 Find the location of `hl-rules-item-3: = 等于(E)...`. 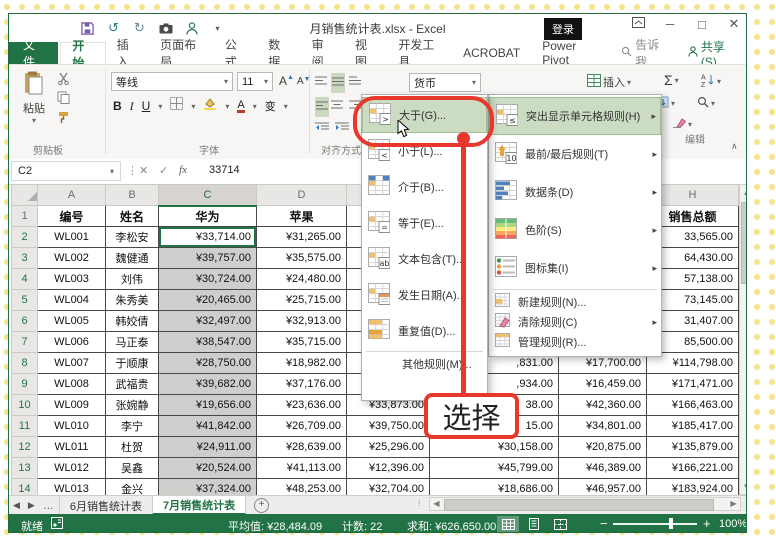

hl-rules-item-3: = 等于(E)... is located at coordinates (424, 223).